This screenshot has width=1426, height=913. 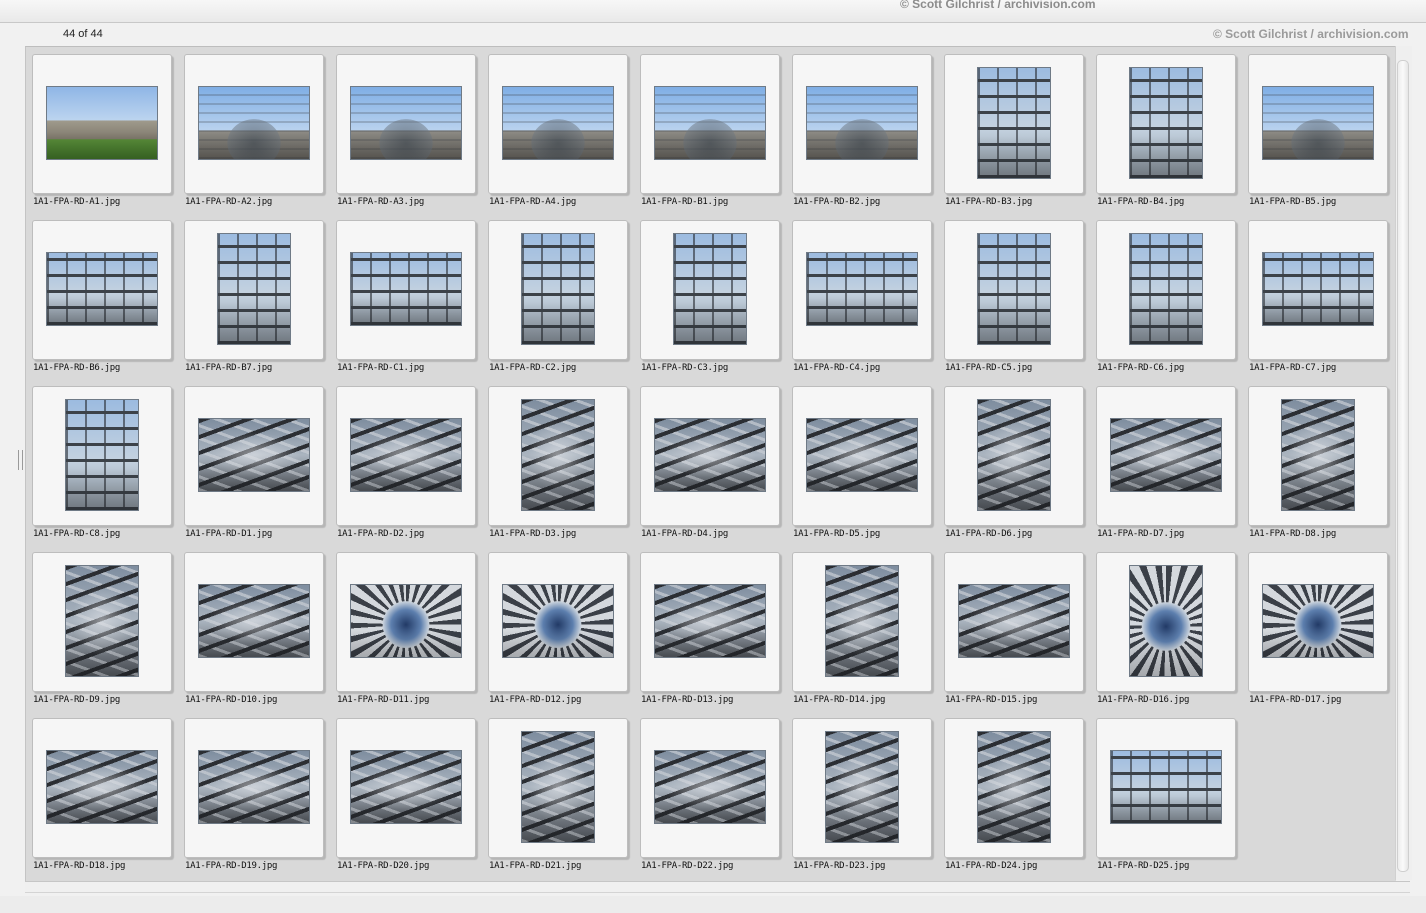 I want to click on horizontal-scrollbar, so click(x=717, y=887).